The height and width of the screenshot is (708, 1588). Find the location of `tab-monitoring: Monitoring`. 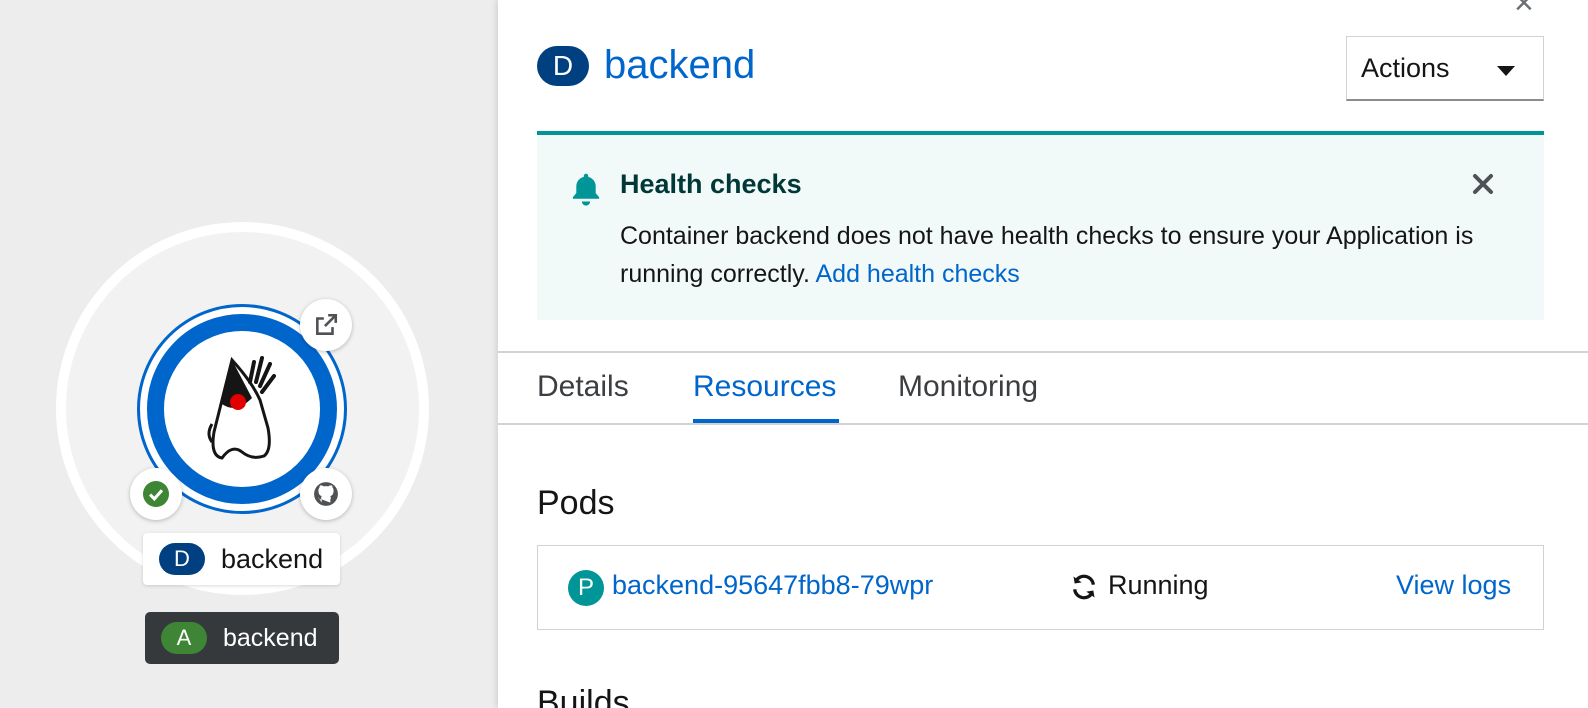

tab-monitoring: Monitoring is located at coordinates (968, 387).